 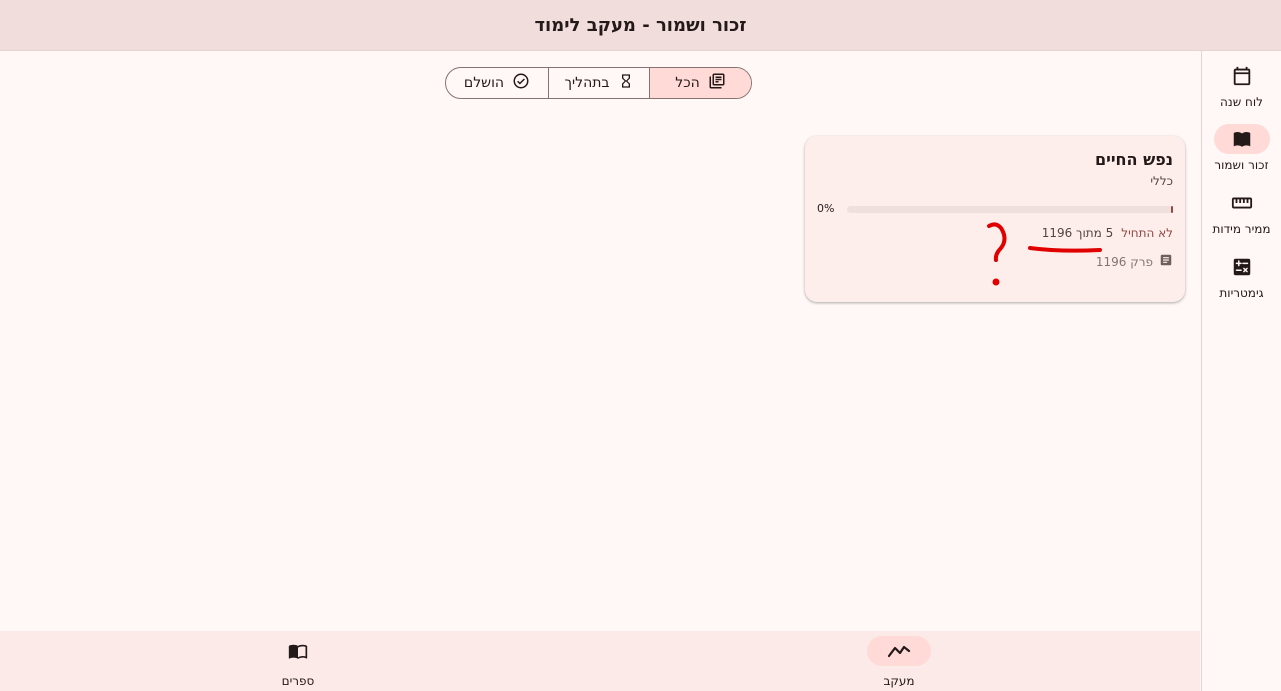 I want to click on filter-completed-button: הושלם, so click(x=497, y=83).